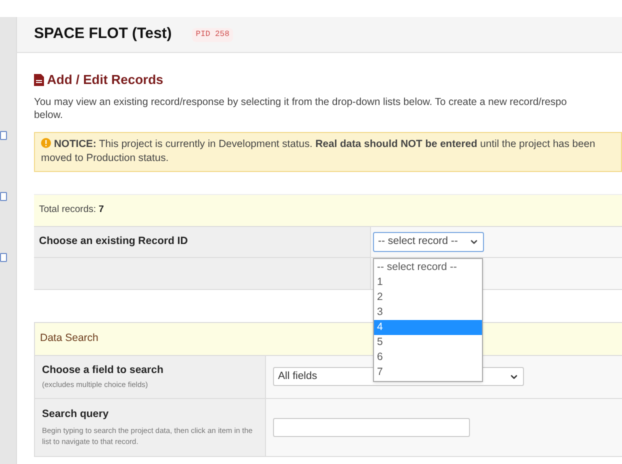  What do you see at coordinates (103, 34) in the screenshot?
I see `project-title: SPACE FLOT (Test)` at bounding box center [103, 34].